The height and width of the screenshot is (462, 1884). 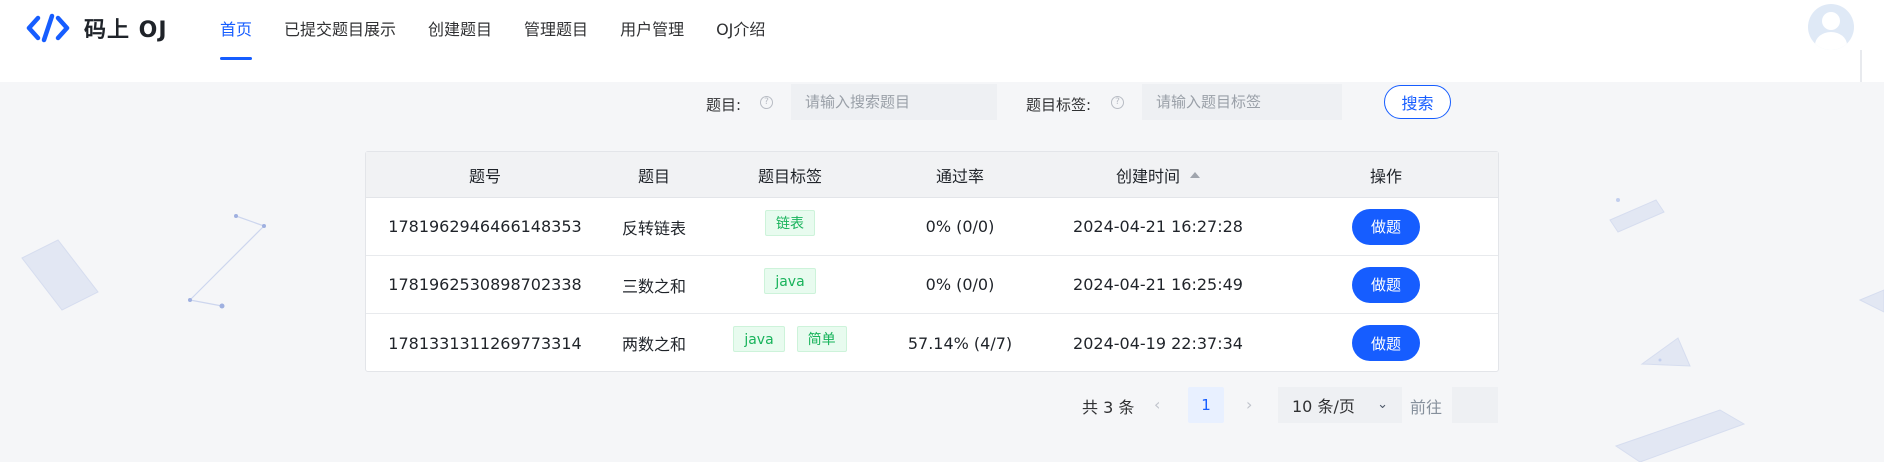 I want to click on title-search-input, so click(x=894, y=102).